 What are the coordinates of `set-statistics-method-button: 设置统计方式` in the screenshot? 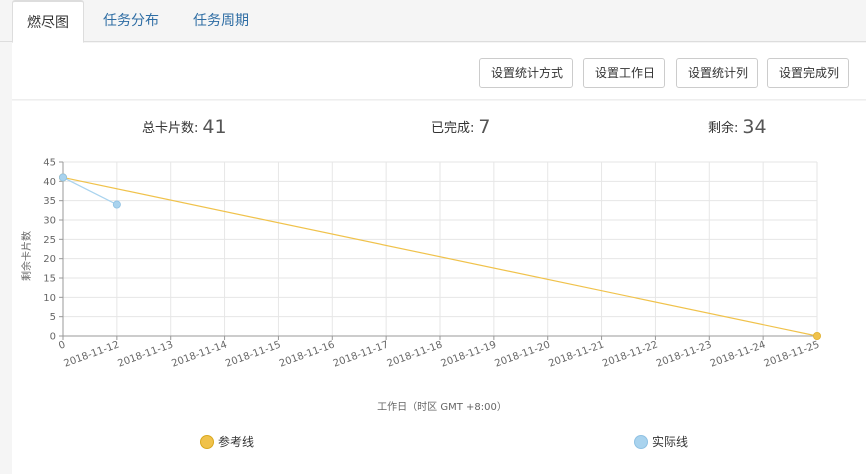 It's located at (526, 73).